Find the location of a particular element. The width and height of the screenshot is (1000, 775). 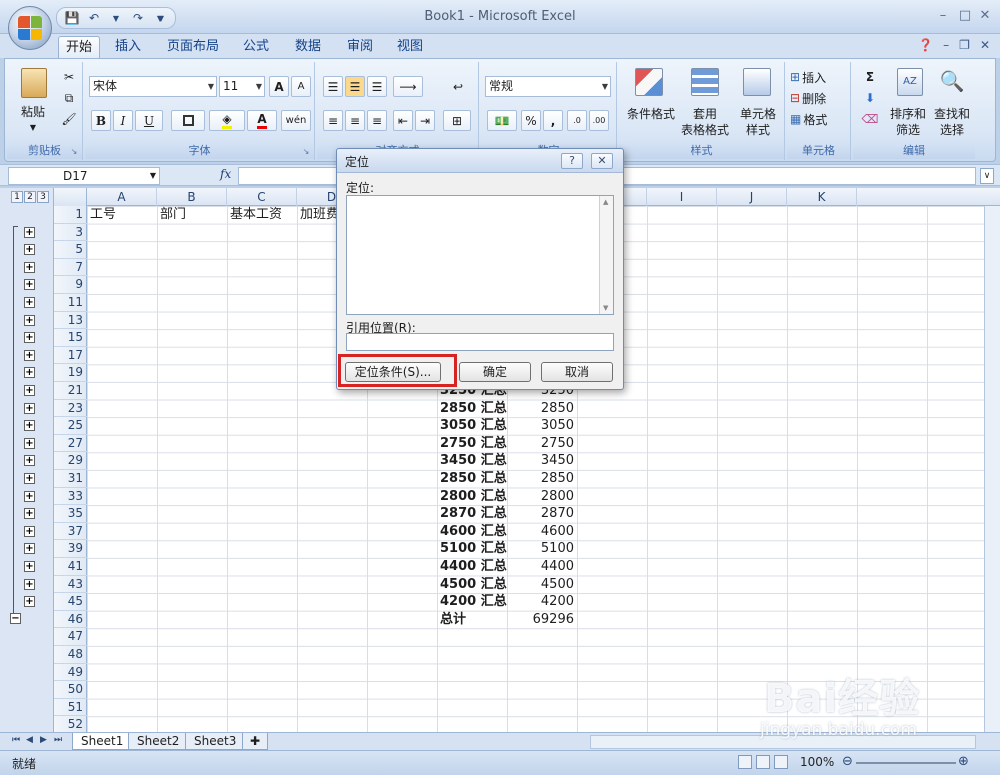

row-header: 25 is located at coordinates (70, 426).